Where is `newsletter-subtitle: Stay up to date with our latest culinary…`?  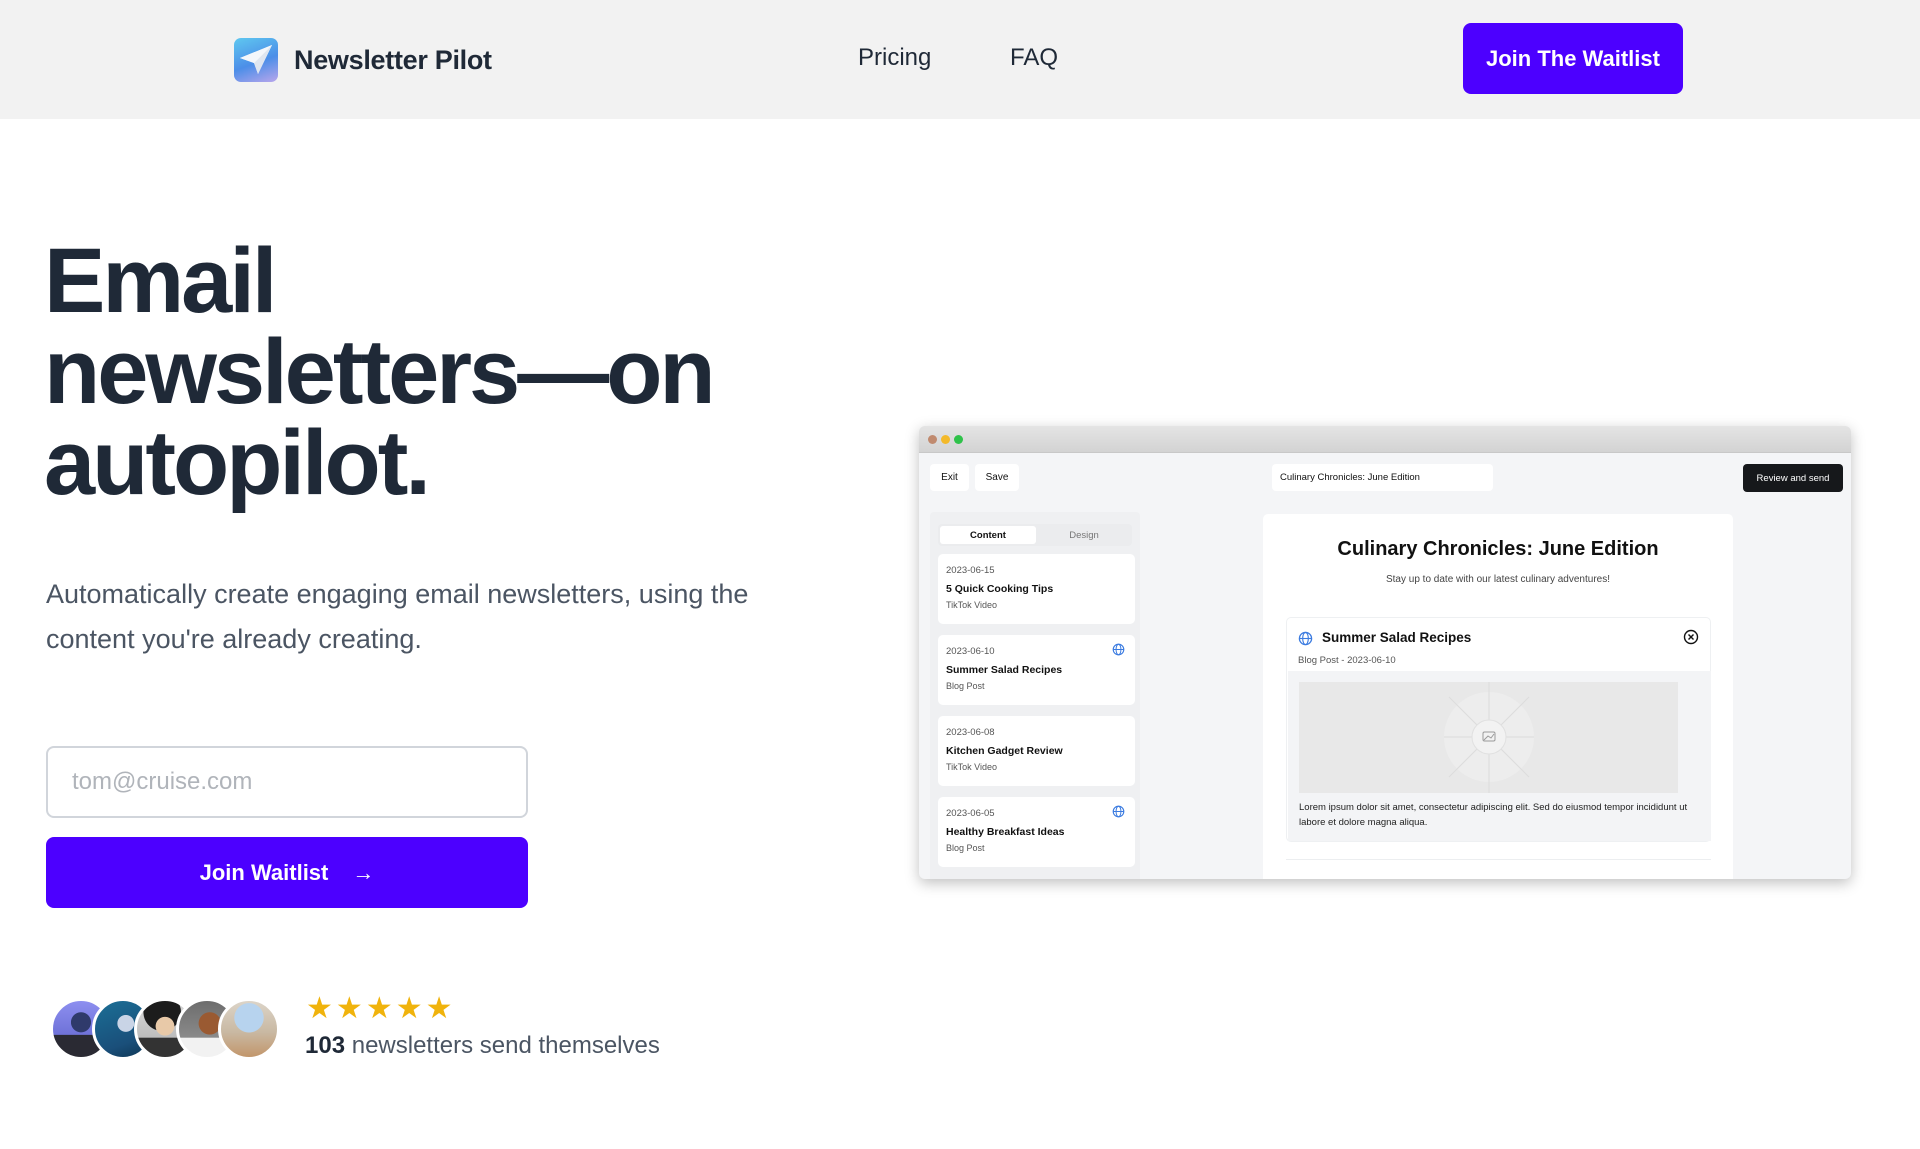
newsletter-subtitle: Stay up to date with our latest culinary… is located at coordinates (1497, 579).